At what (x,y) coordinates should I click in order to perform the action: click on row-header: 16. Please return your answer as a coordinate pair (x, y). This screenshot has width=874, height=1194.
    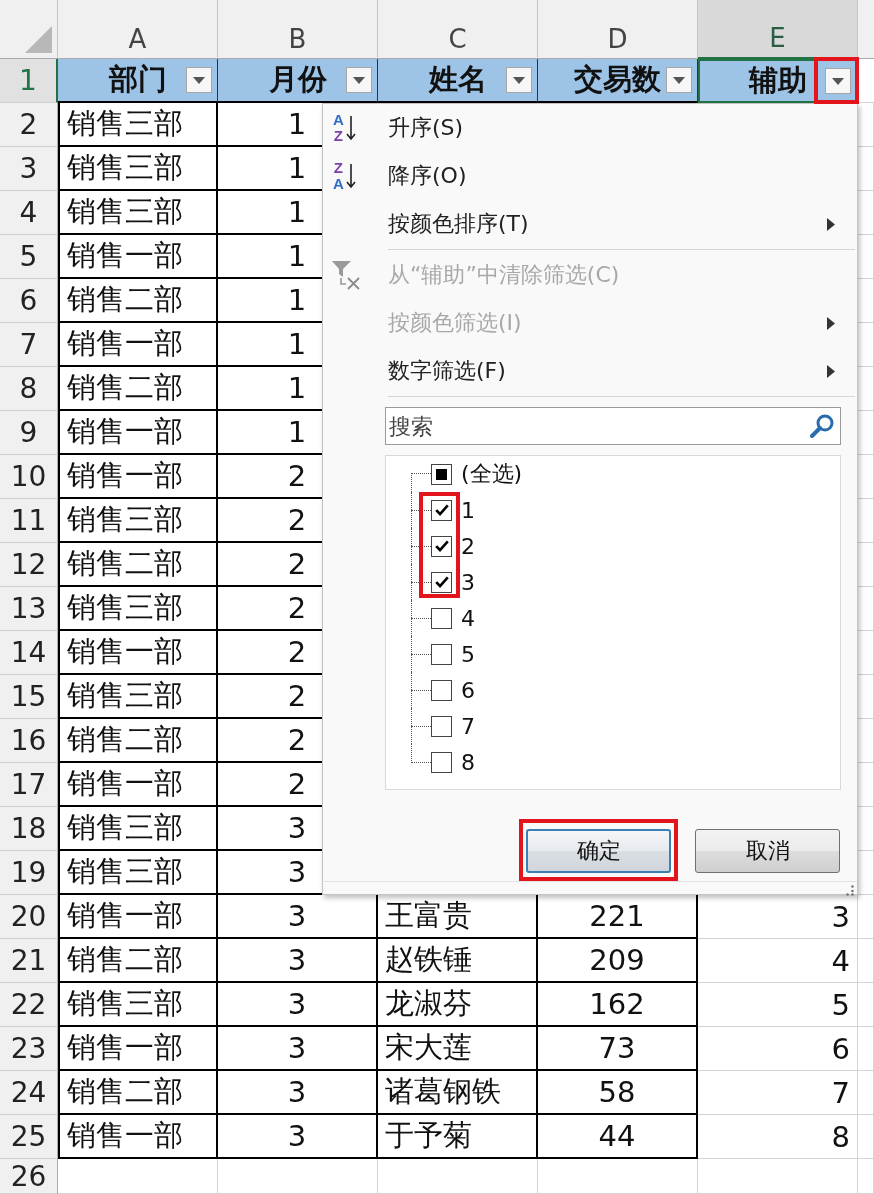
    Looking at the image, I should click on (29, 741).